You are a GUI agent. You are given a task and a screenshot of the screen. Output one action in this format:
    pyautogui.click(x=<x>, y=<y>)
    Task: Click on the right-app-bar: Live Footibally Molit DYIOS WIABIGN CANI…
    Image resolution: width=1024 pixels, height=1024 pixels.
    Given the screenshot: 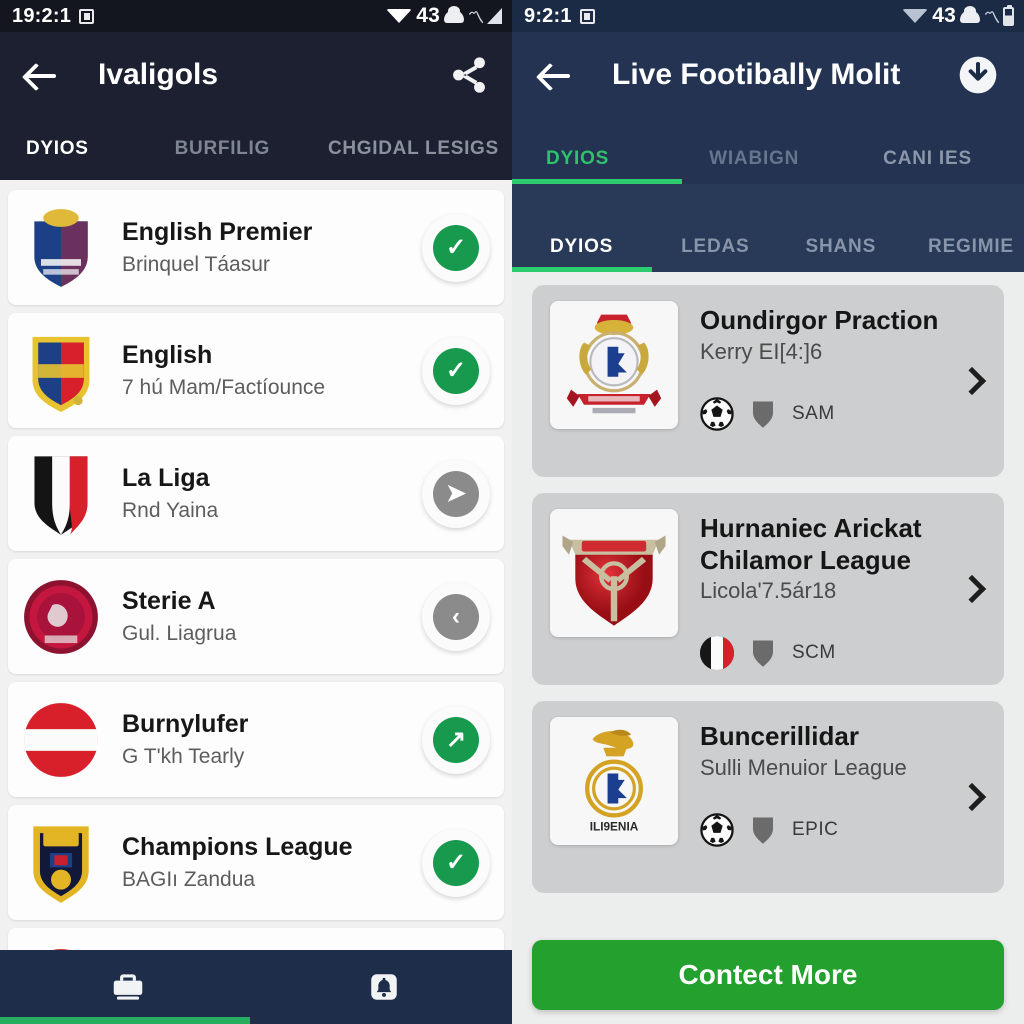 What is the action you would take?
    pyautogui.click(x=768, y=108)
    